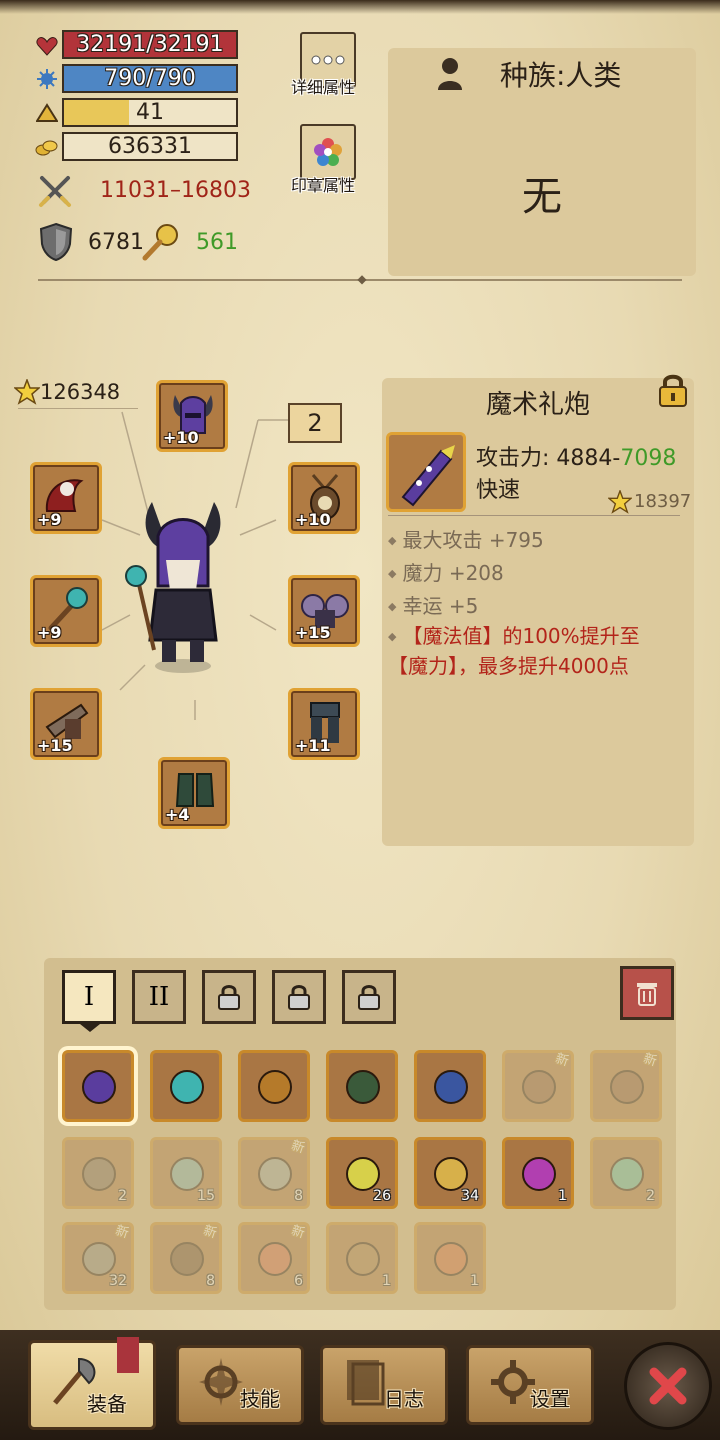 The image size is (720, 1440). I want to click on item-count: 1, so click(562, 1196).